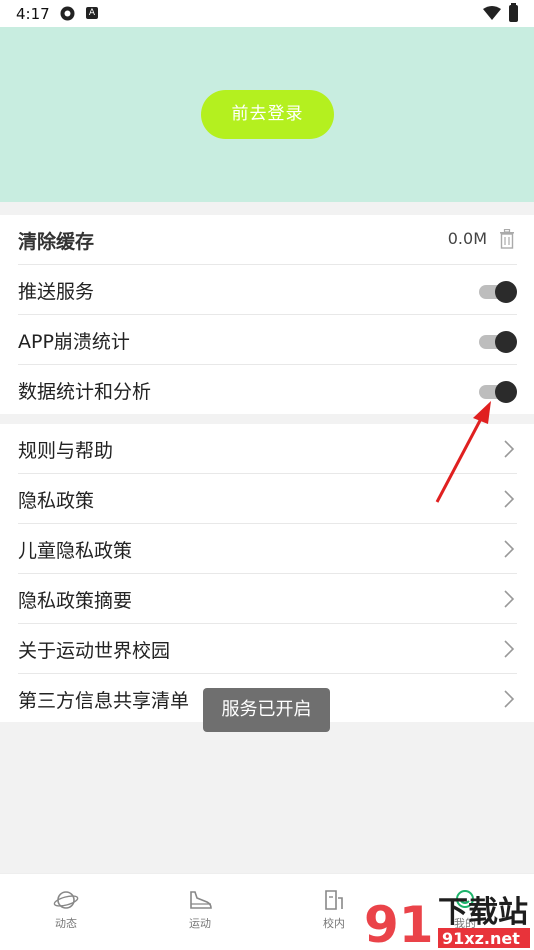 The width and height of the screenshot is (534, 950). I want to click on crash-stats-toggle, so click(498, 341).